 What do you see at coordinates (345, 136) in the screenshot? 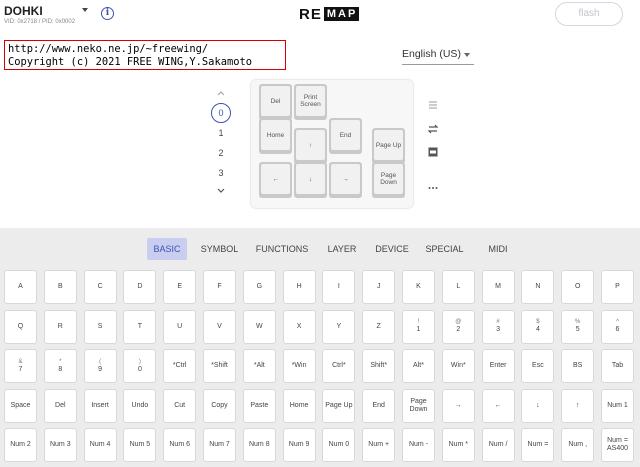
I see `key-end: End` at bounding box center [345, 136].